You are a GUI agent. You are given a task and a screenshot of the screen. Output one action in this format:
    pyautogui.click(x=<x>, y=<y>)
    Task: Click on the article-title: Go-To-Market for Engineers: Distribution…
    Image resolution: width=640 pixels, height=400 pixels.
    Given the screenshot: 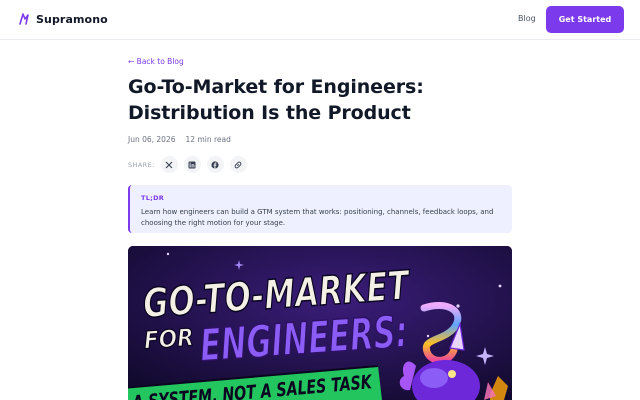 What is the action you would take?
    pyautogui.click(x=276, y=100)
    